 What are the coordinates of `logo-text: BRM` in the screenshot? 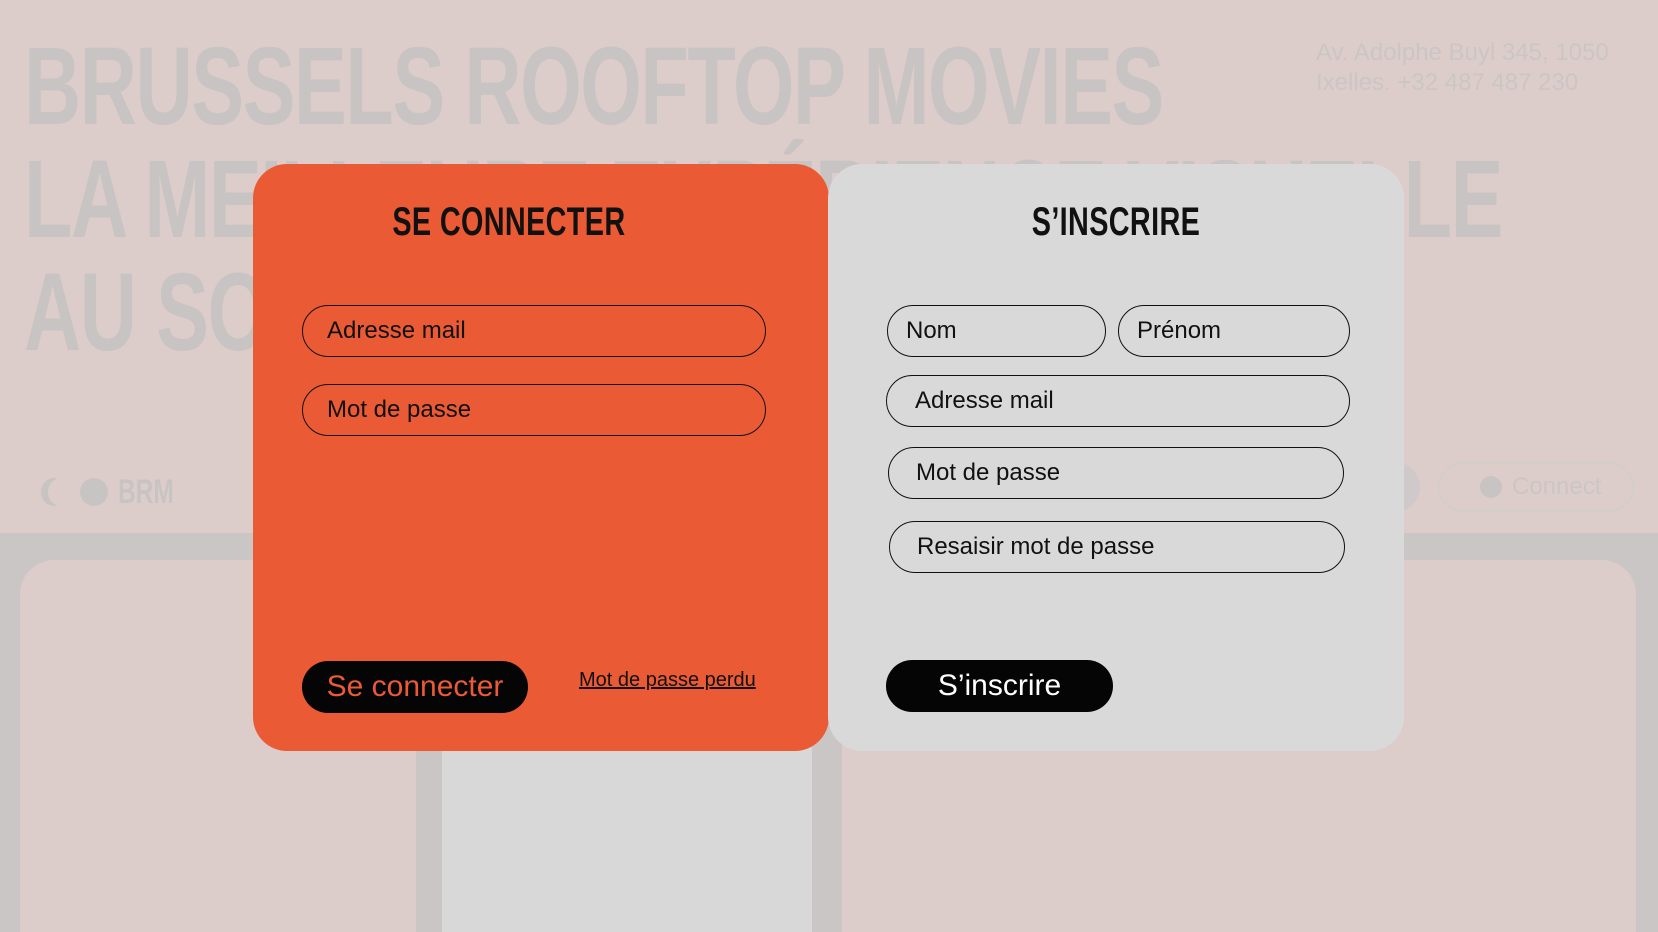 It's located at (146, 491).